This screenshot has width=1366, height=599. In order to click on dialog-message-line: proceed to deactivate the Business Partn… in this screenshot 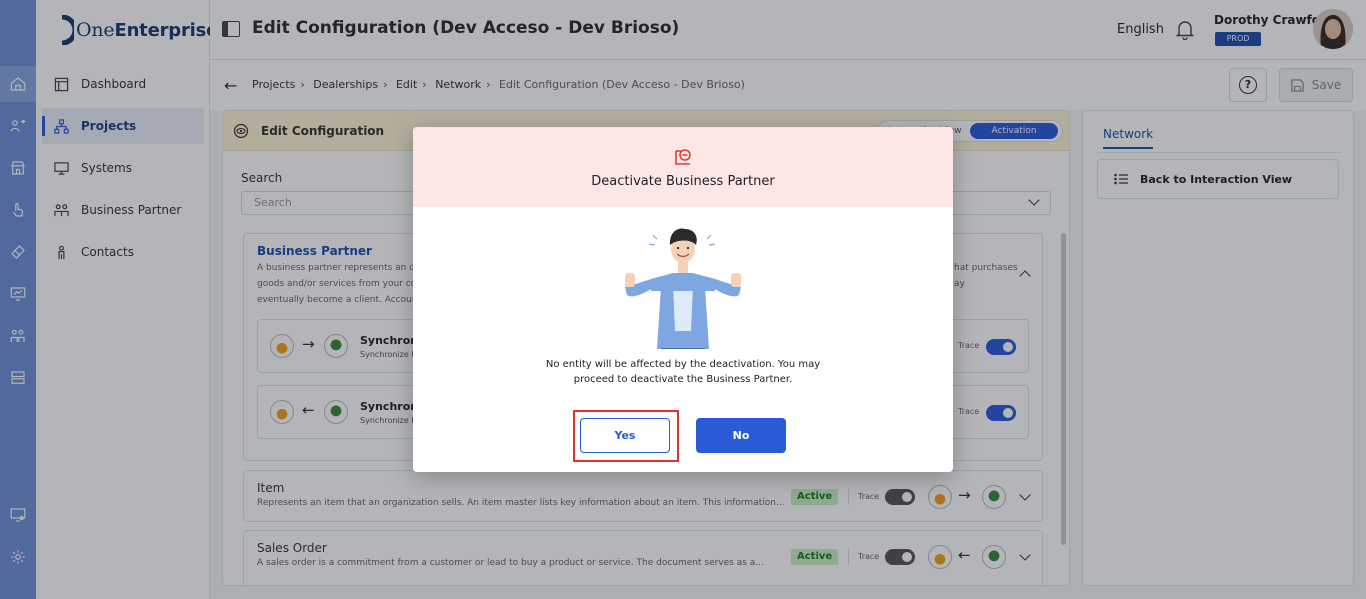, I will do `click(683, 379)`.